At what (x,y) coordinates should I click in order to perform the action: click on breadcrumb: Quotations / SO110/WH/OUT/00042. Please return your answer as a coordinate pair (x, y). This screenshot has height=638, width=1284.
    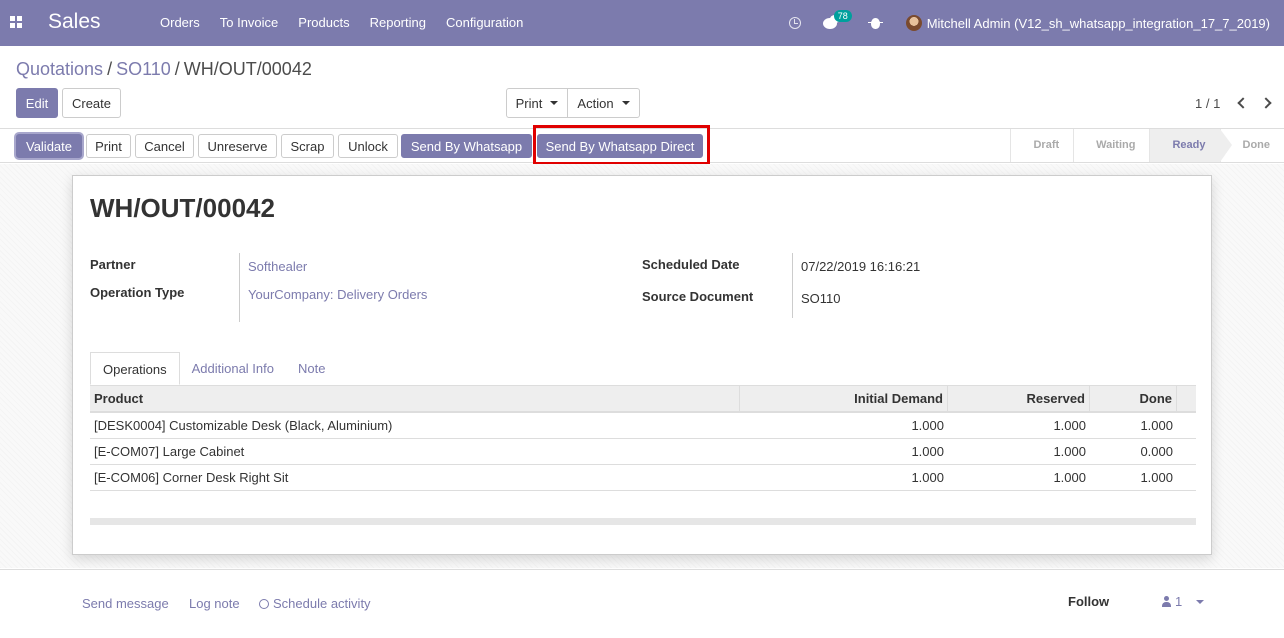
    Looking at the image, I should click on (164, 69).